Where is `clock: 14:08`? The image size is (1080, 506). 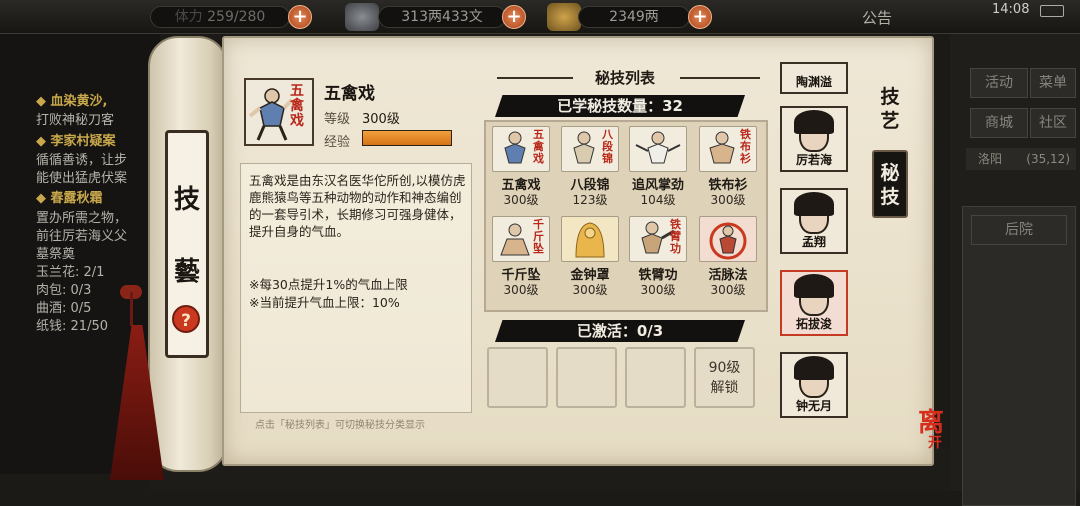 clock: 14:08 is located at coordinates (1011, 9).